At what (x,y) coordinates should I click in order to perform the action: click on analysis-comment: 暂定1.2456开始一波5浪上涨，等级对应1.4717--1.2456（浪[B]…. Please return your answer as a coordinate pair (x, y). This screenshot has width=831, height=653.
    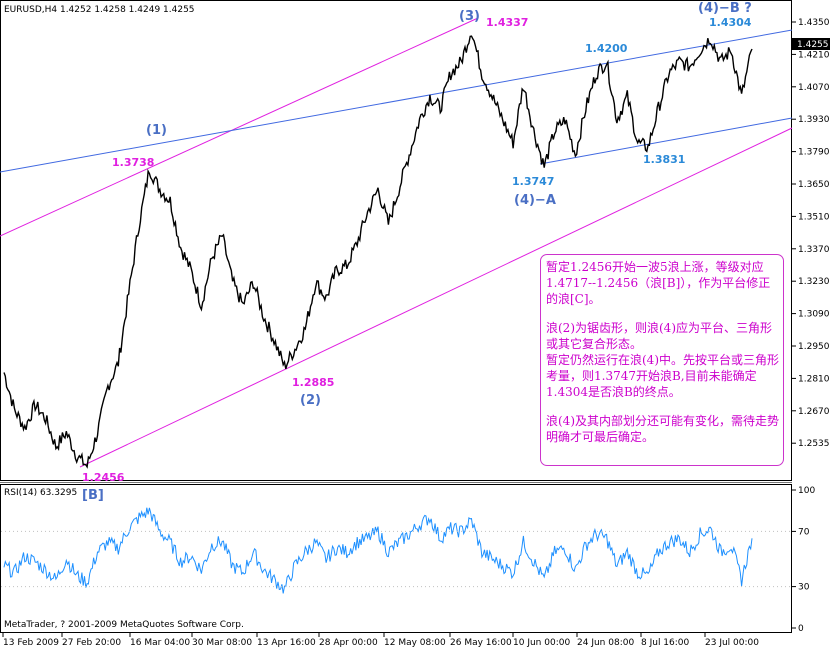
    Looking at the image, I should click on (662, 360).